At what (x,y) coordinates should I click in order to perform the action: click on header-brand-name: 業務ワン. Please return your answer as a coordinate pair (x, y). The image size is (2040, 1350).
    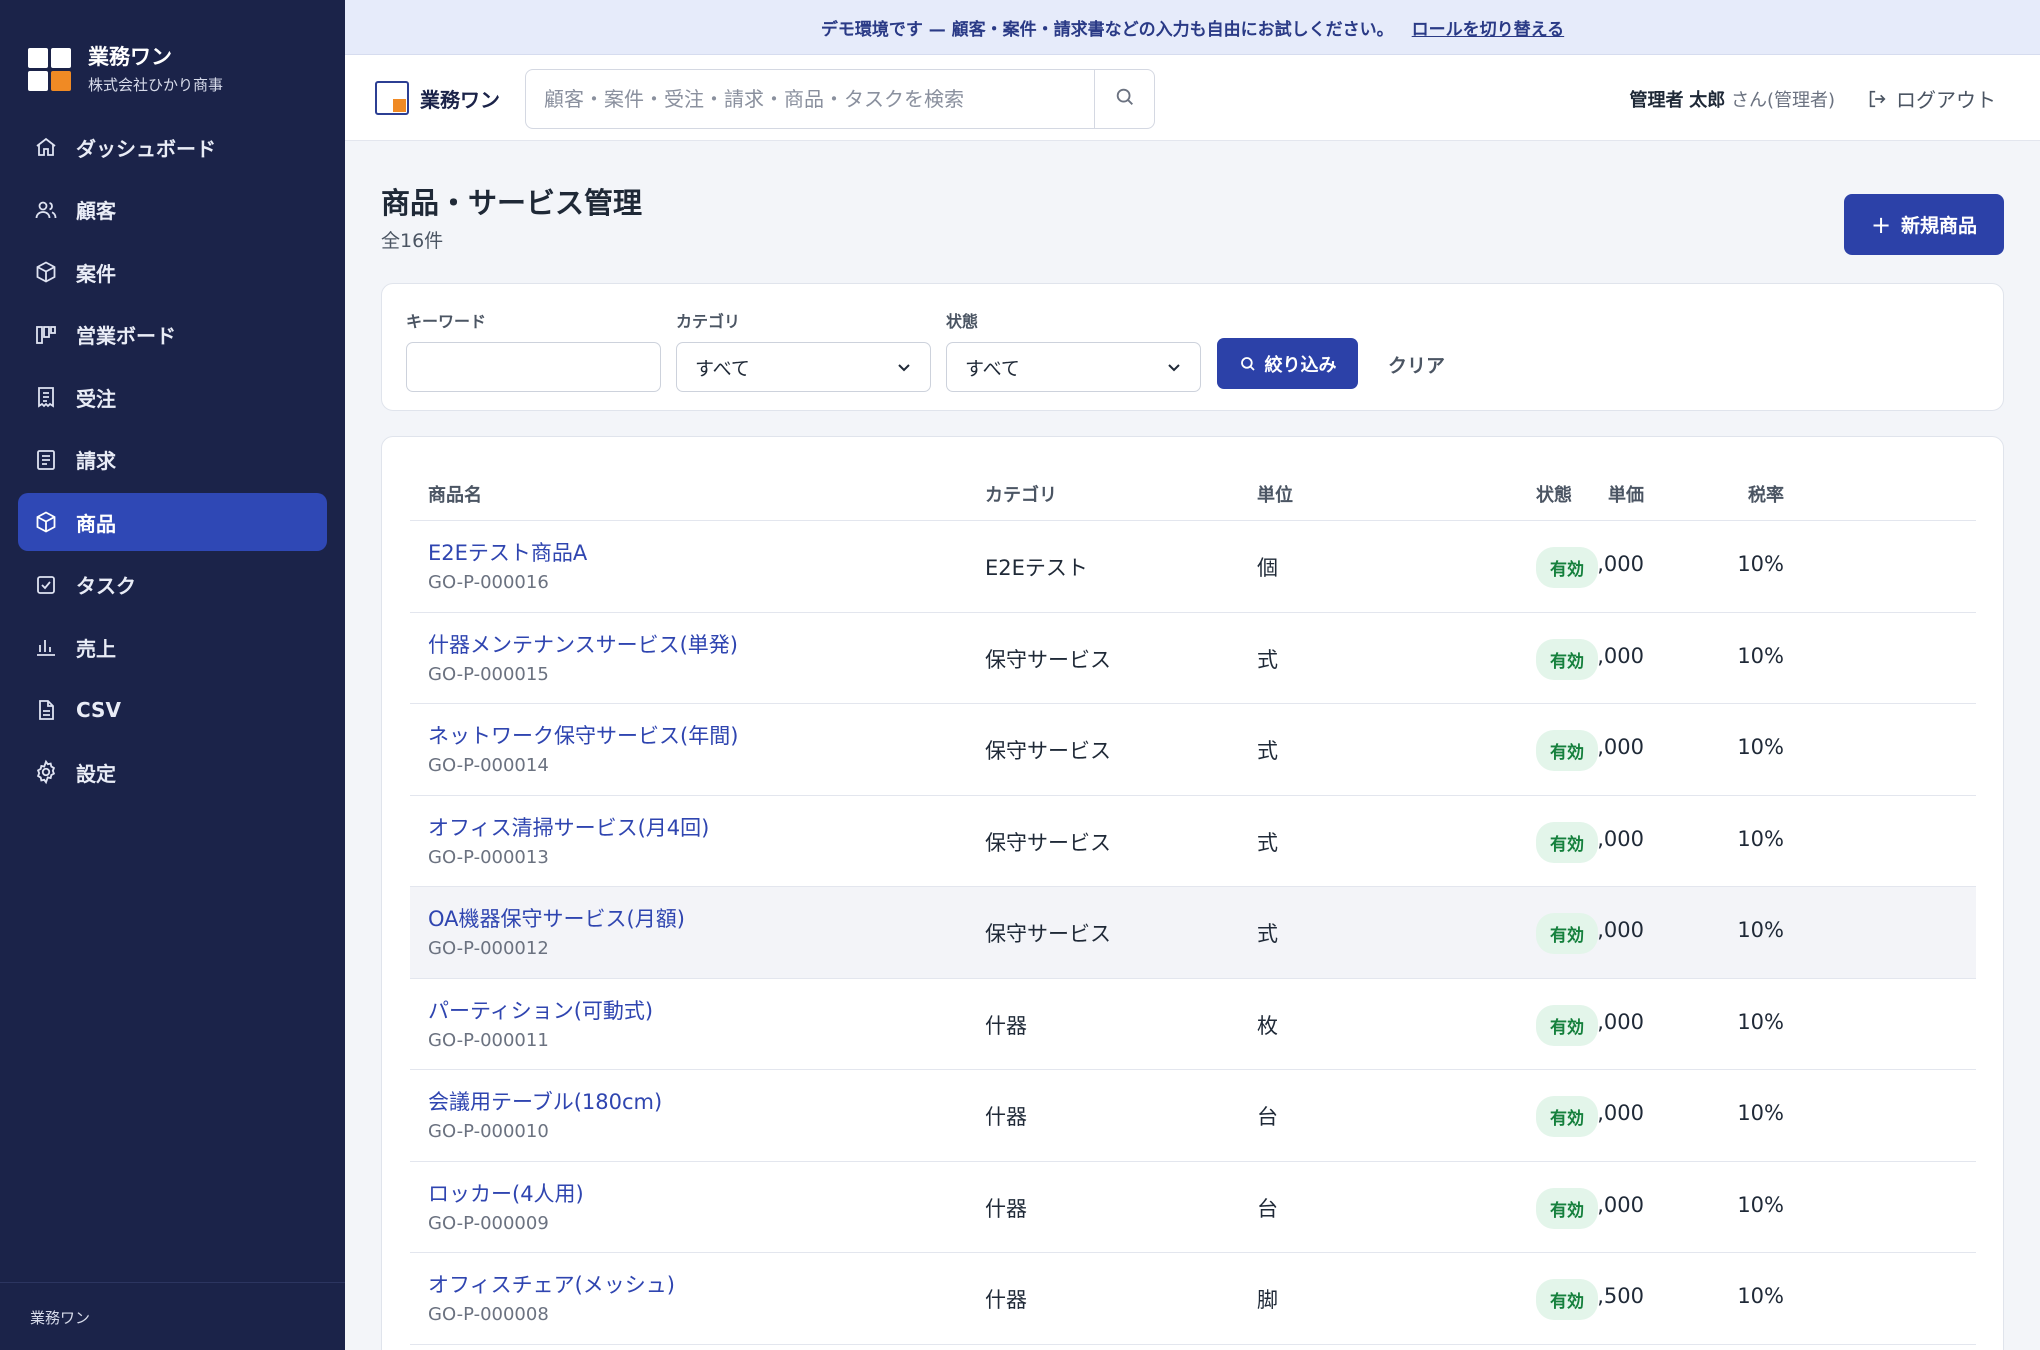
    Looking at the image, I should click on (460, 99).